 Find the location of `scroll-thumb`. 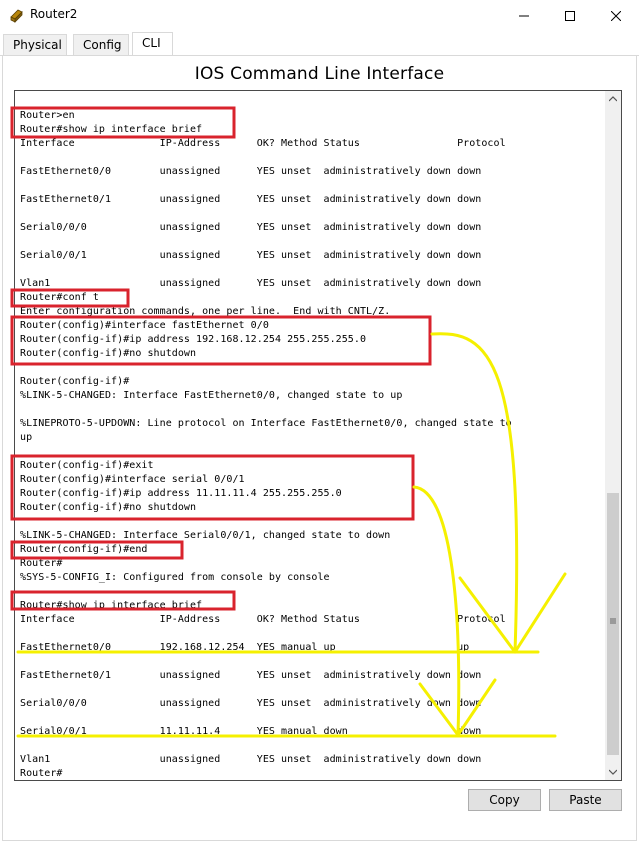

scroll-thumb is located at coordinates (613, 624).